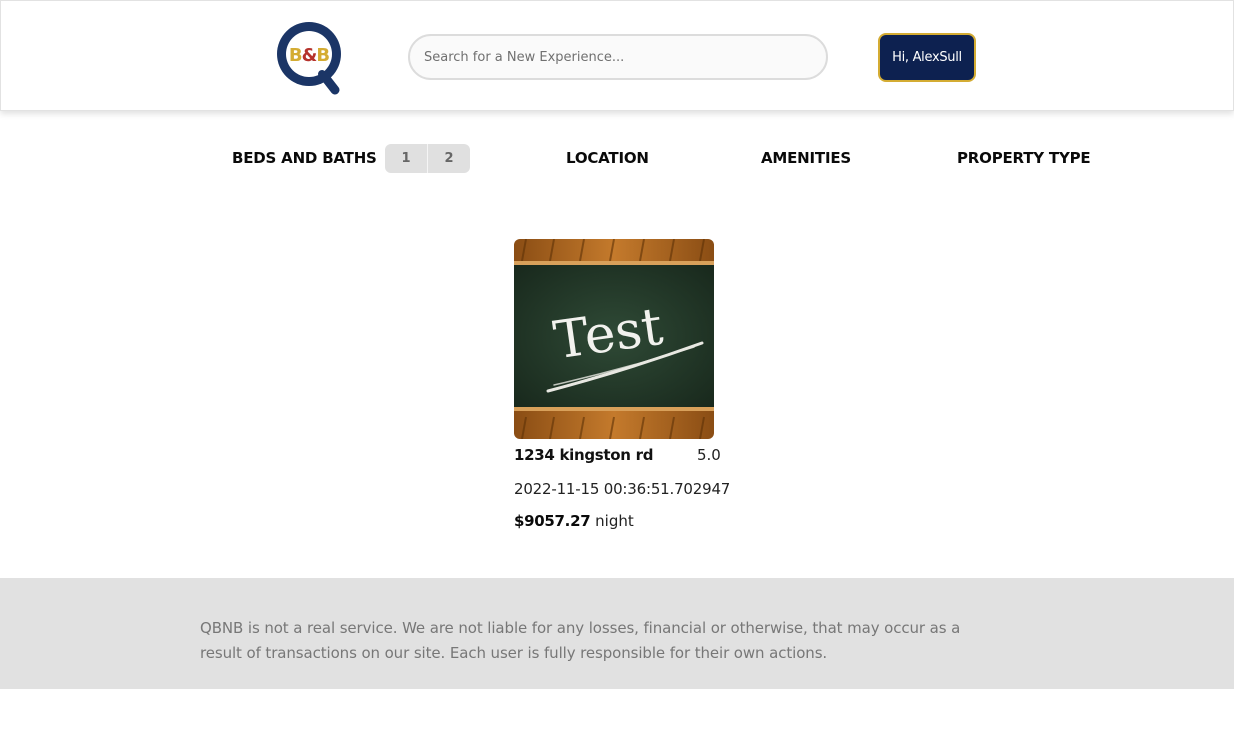 The height and width of the screenshot is (737, 1234). I want to click on beds-option-1: 1, so click(406, 158).